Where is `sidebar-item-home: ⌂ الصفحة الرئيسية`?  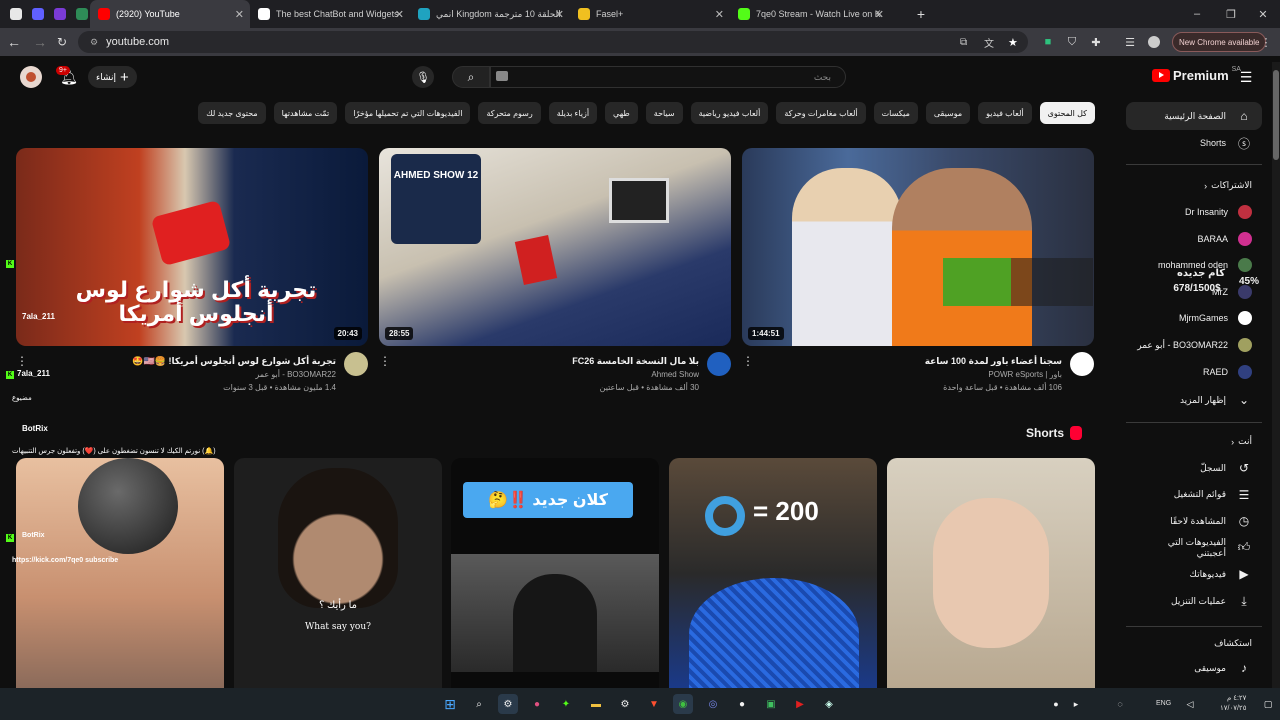 sidebar-item-home: ⌂ الصفحة الرئيسية is located at coordinates (1194, 116).